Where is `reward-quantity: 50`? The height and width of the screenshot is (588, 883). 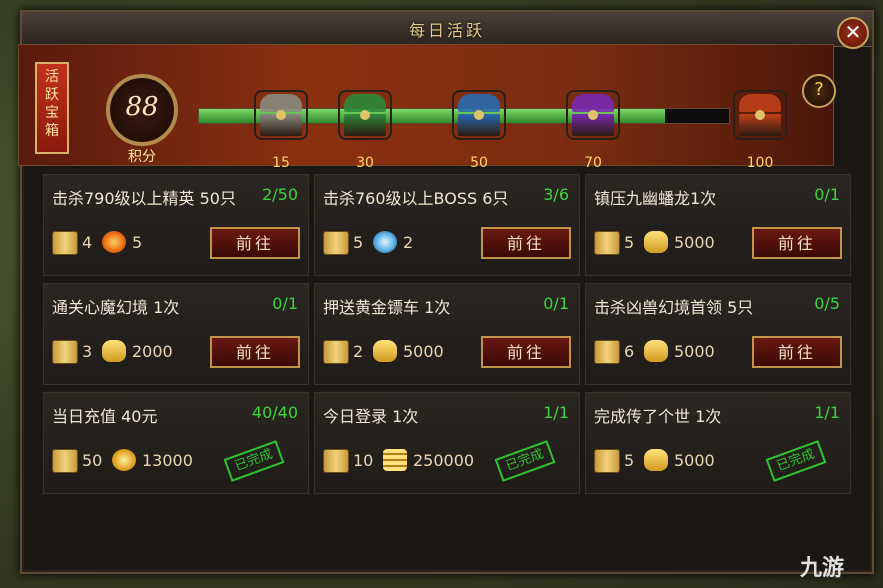 reward-quantity: 50 is located at coordinates (92, 460).